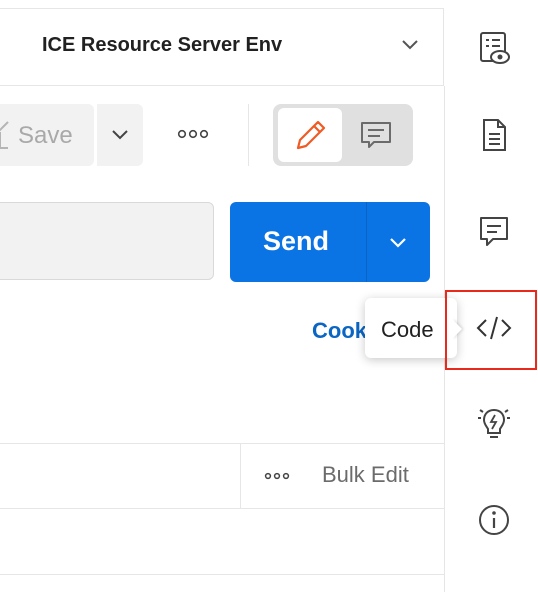  I want to click on bulk-edit-button: Bulk Edit, so click(365, 475).